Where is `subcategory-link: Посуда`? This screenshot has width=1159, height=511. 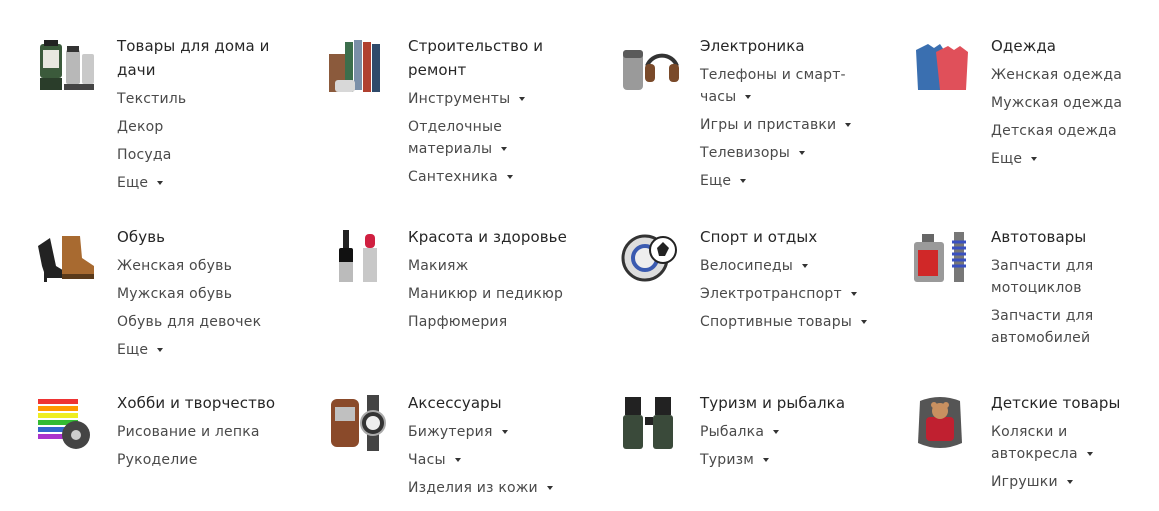
subcategory-link: Посуда is located at coordinates (144, 155).